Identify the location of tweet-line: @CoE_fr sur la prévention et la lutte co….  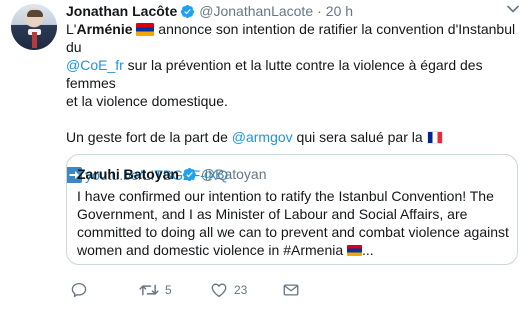
(293, 74).